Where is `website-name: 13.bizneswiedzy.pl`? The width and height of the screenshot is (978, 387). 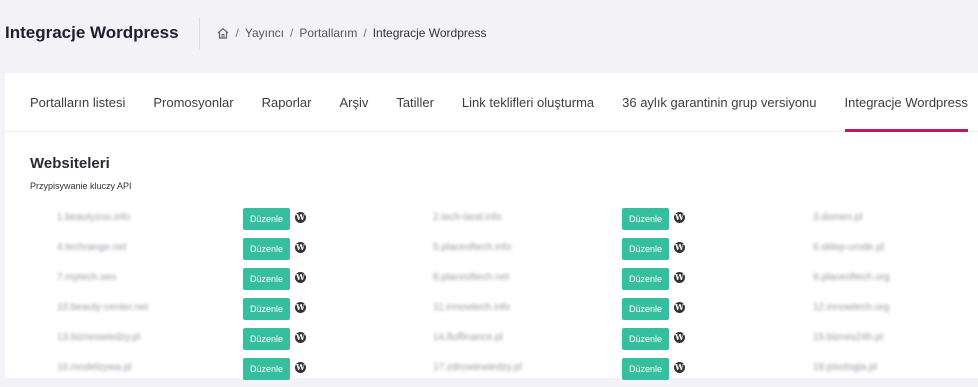 website-name: 13.bizneswiedzy.pl is located at coordinates (99, 337).